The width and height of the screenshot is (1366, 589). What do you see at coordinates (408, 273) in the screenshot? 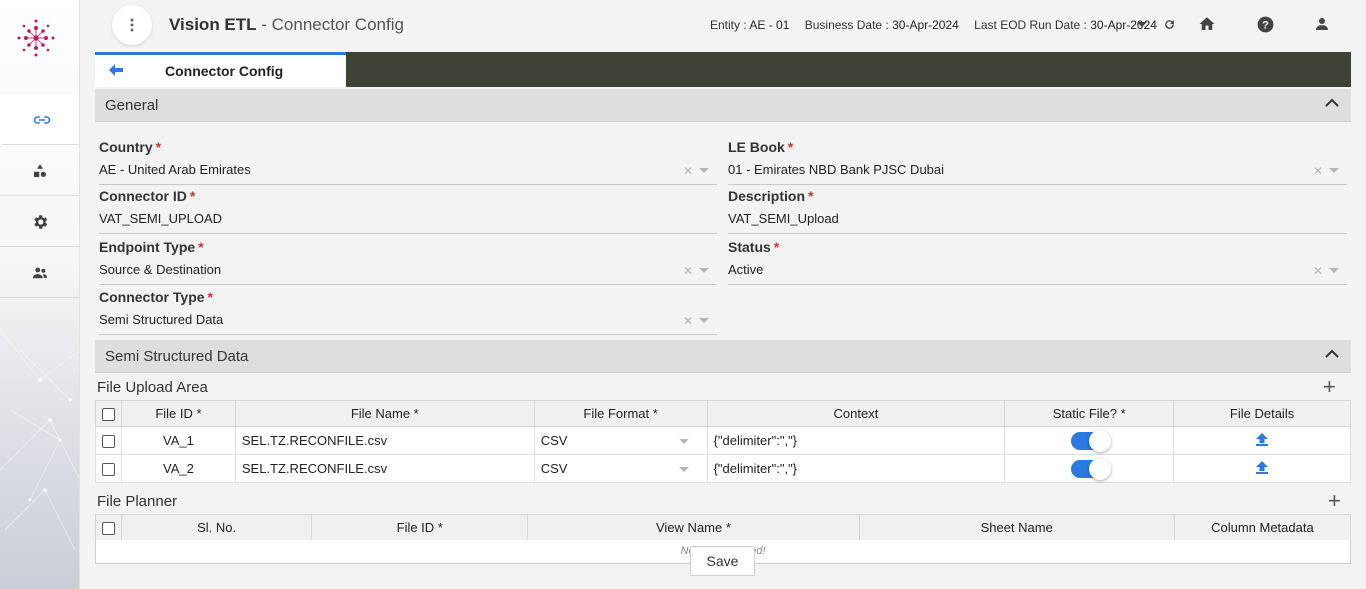
I see `endpoint-type-select: Source & Destination ✕` at bounding box center [408, 273].